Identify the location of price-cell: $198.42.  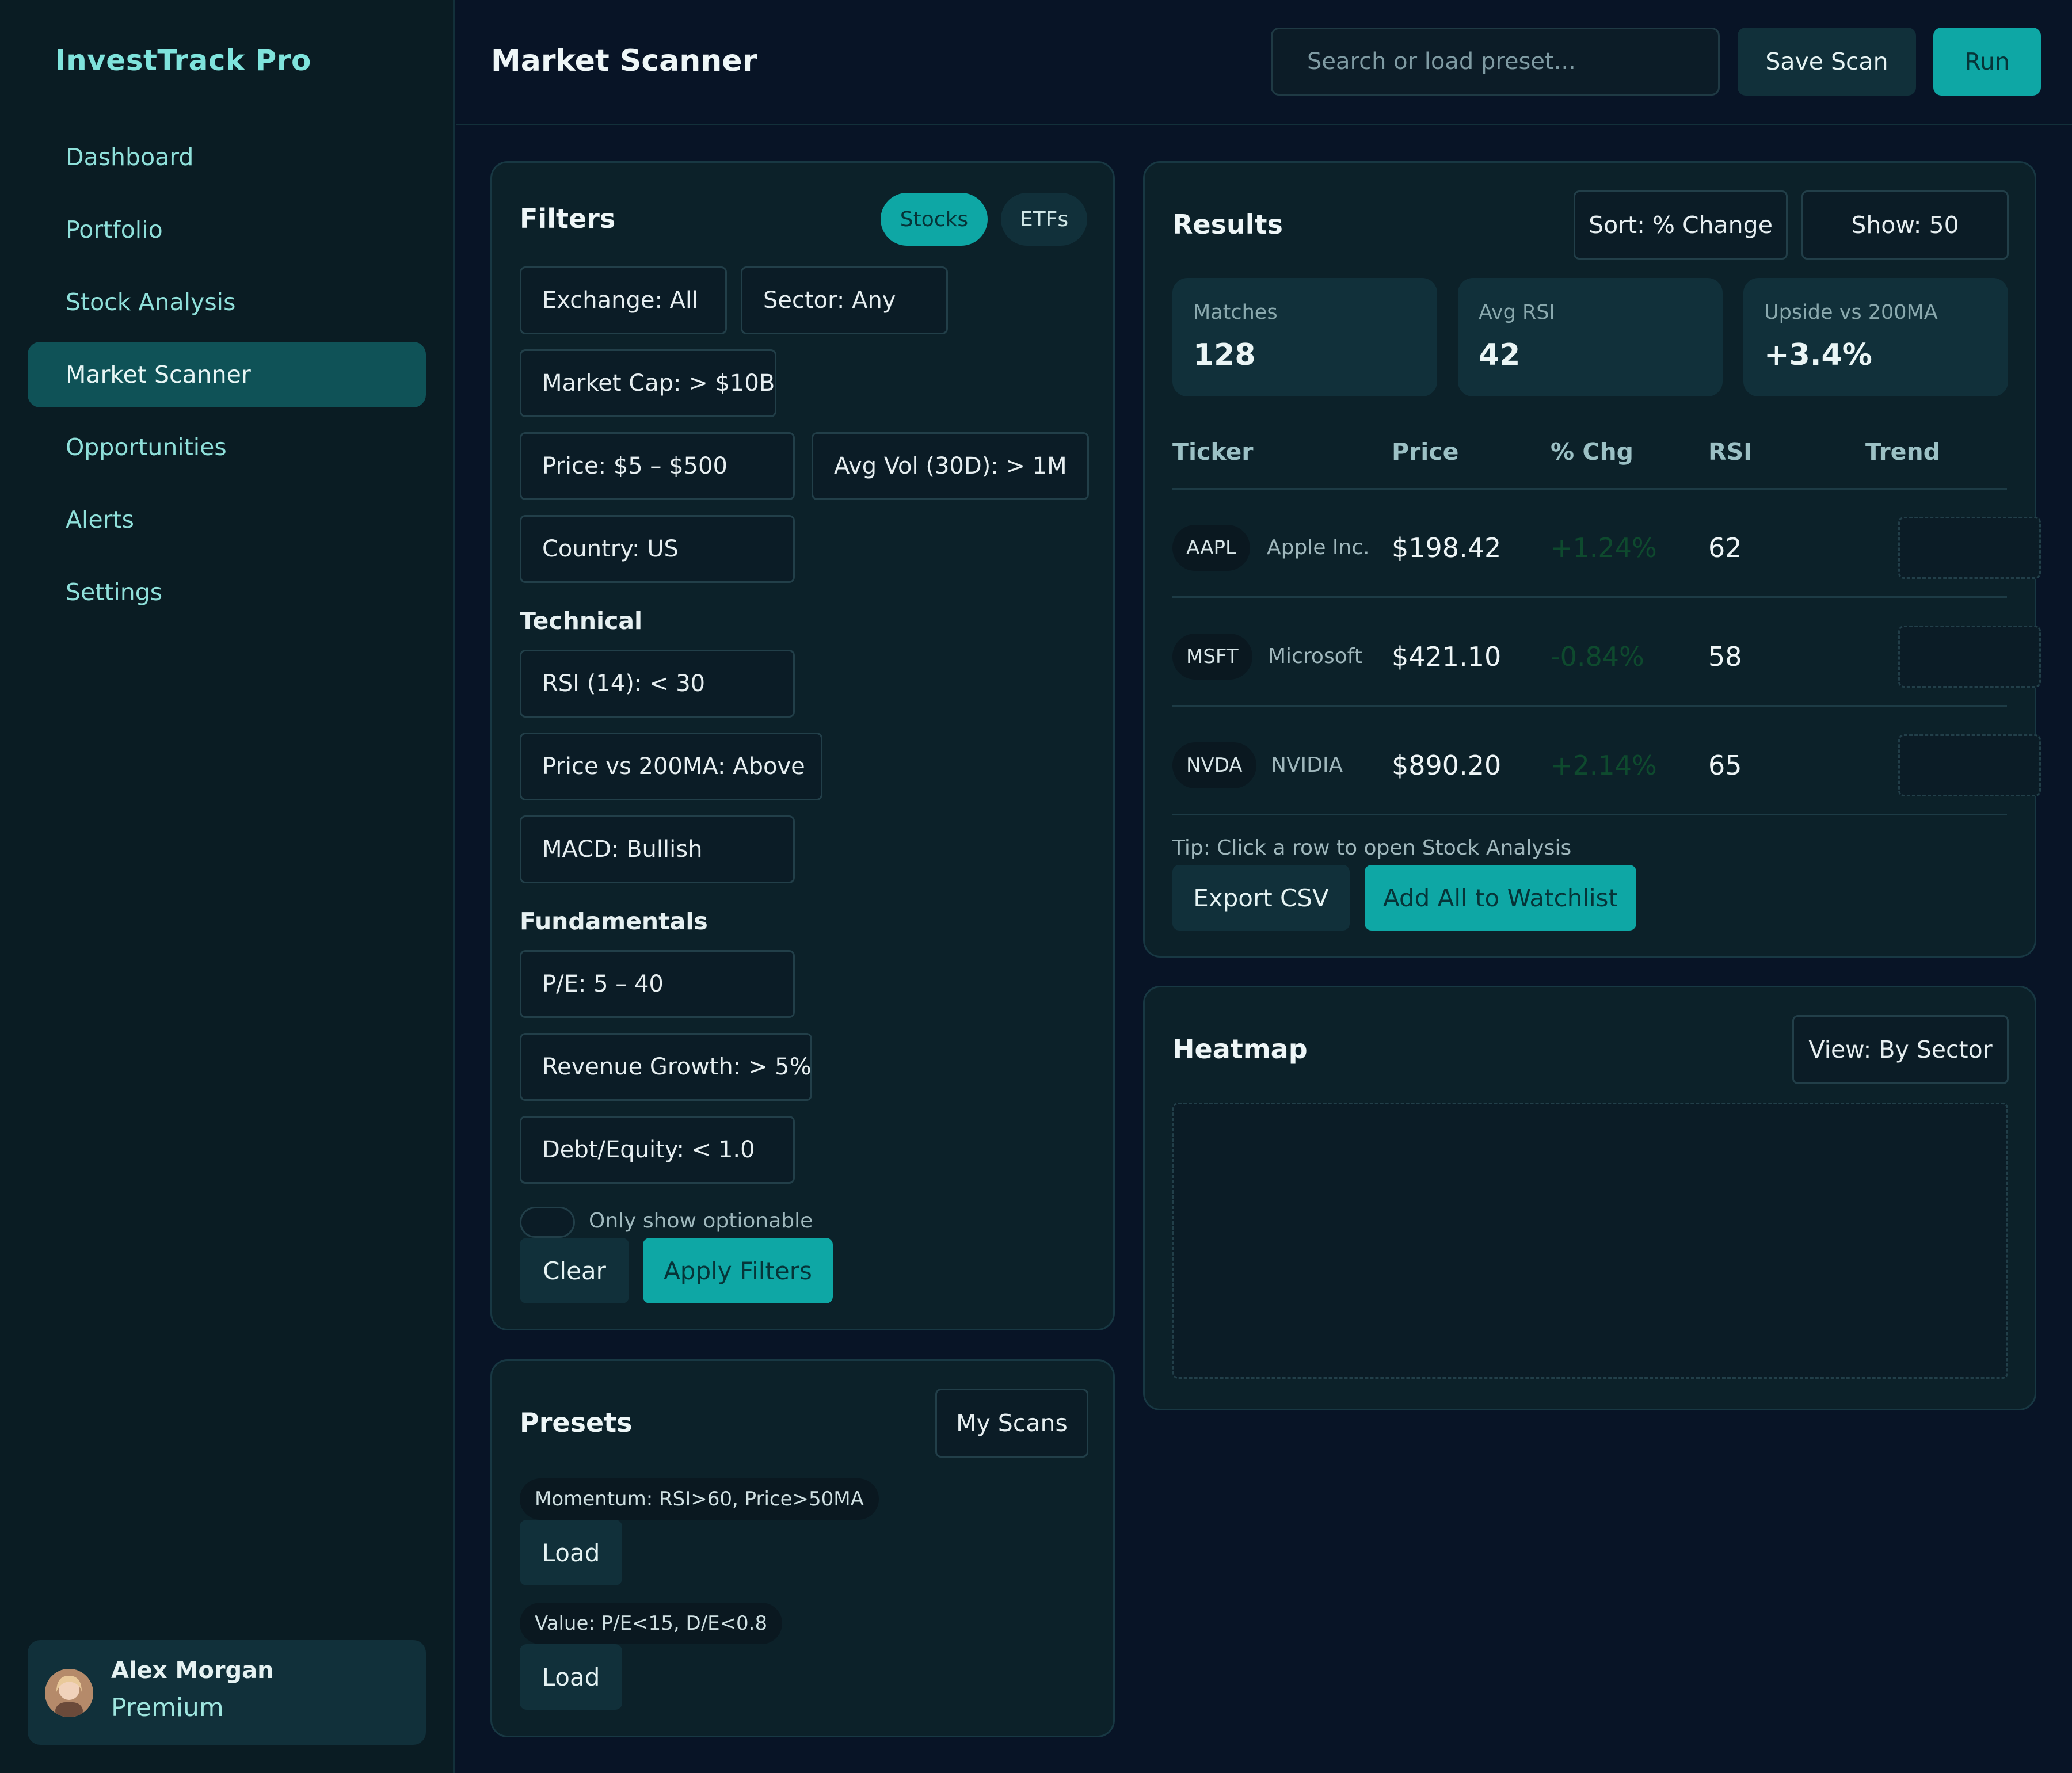
(1447, 547).